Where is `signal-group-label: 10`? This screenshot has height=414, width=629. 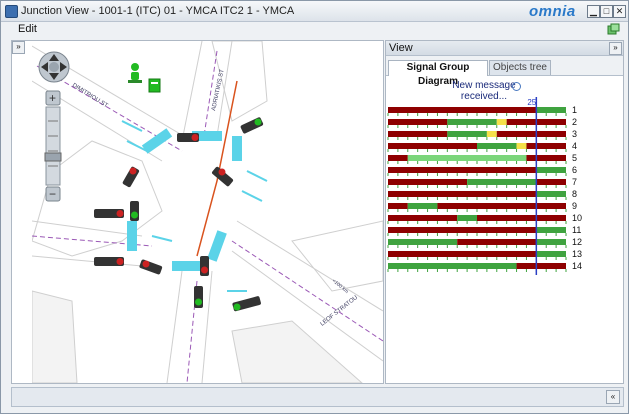
signal-group-label: 10 is located at coordinates (577, 218).